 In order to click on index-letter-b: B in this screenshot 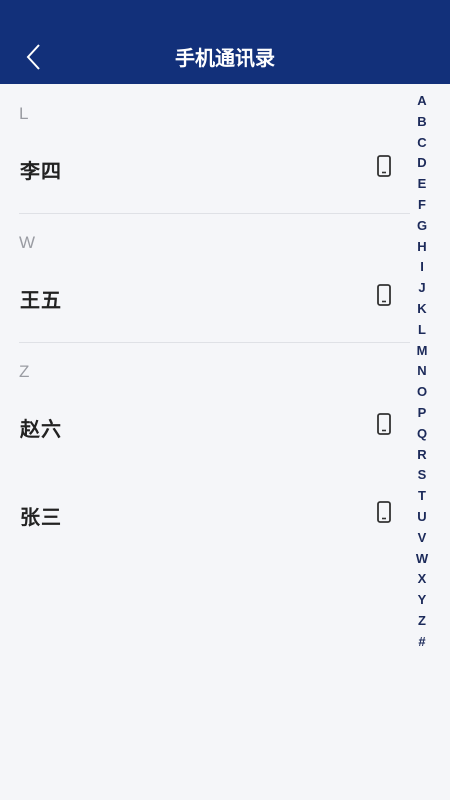, I will do `click(422, 122)`.